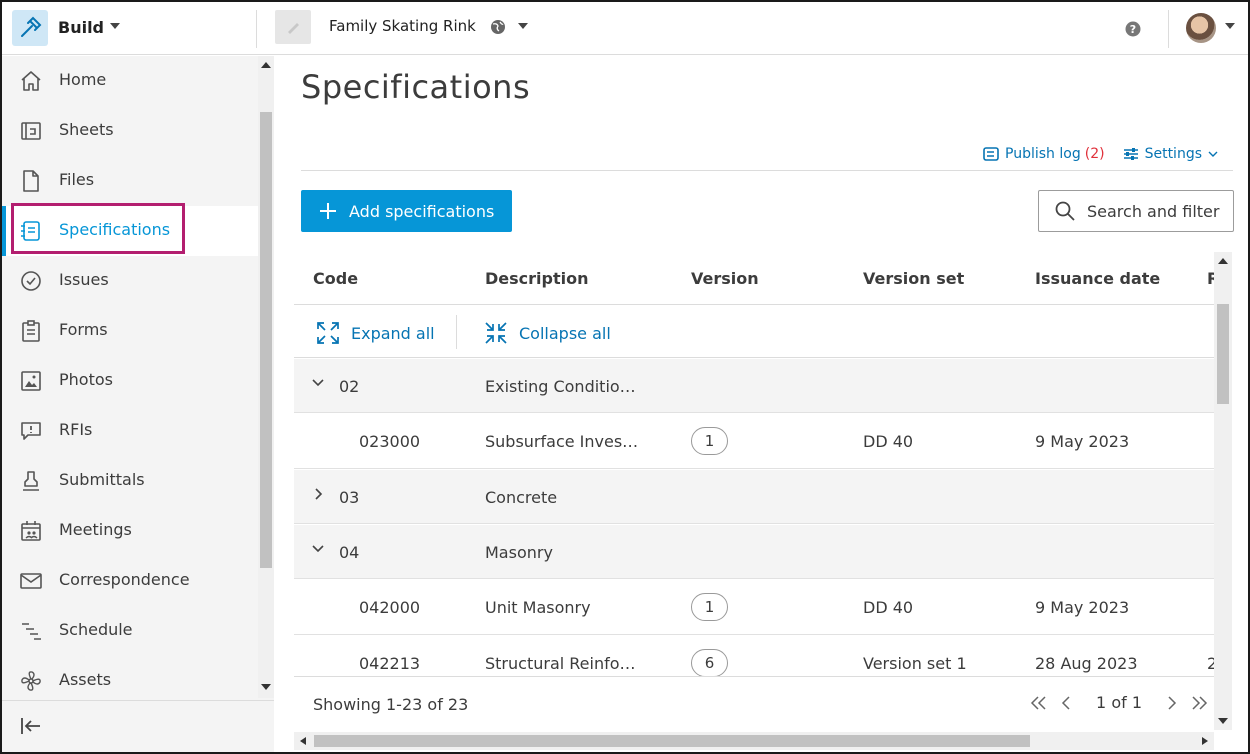  What do you see at coordinates (130, 381) in the screenshot?
I see `sidebar-item-photos: Photos` at bounding box center [130, 381].